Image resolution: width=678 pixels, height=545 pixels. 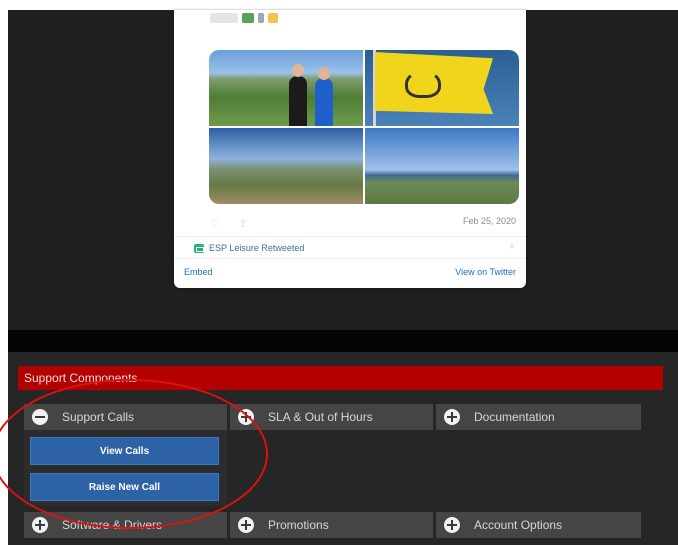 I want to click on section-promotions: Promotions, so click(x=331, y=525).